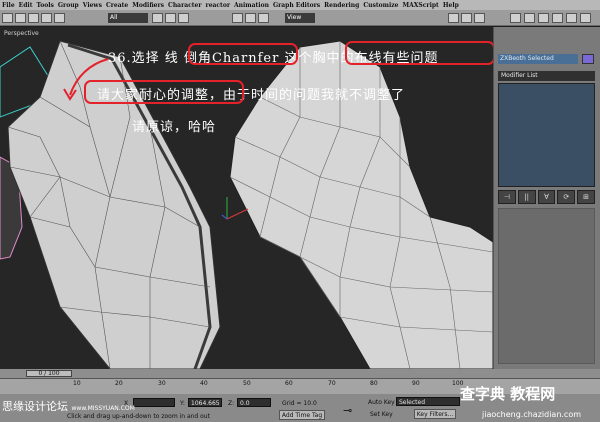  Describe the element at coordinates (381, 402) in the screenshot. I see `auto-key-button: Auto Key` at that location.